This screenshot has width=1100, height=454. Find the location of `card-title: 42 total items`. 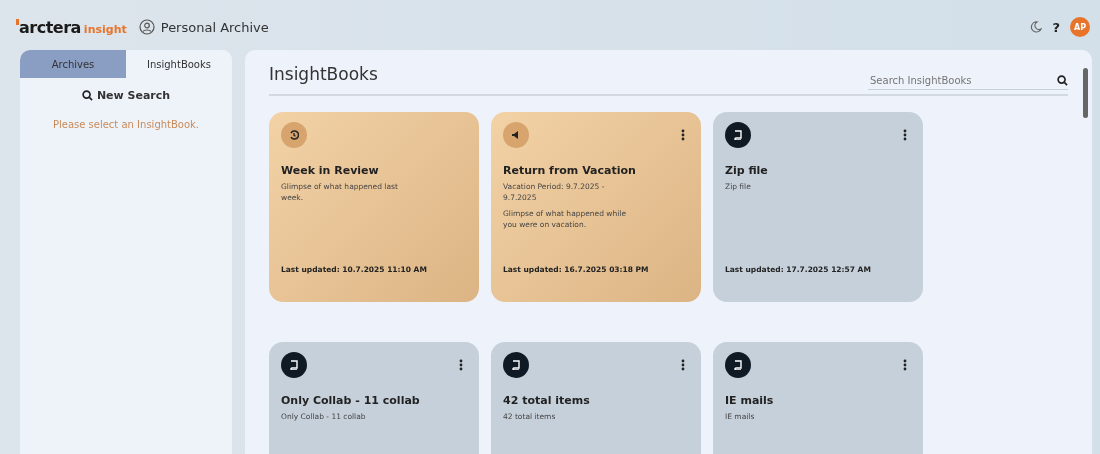

card-title: 42 total items is located at coordinates (547, 400).